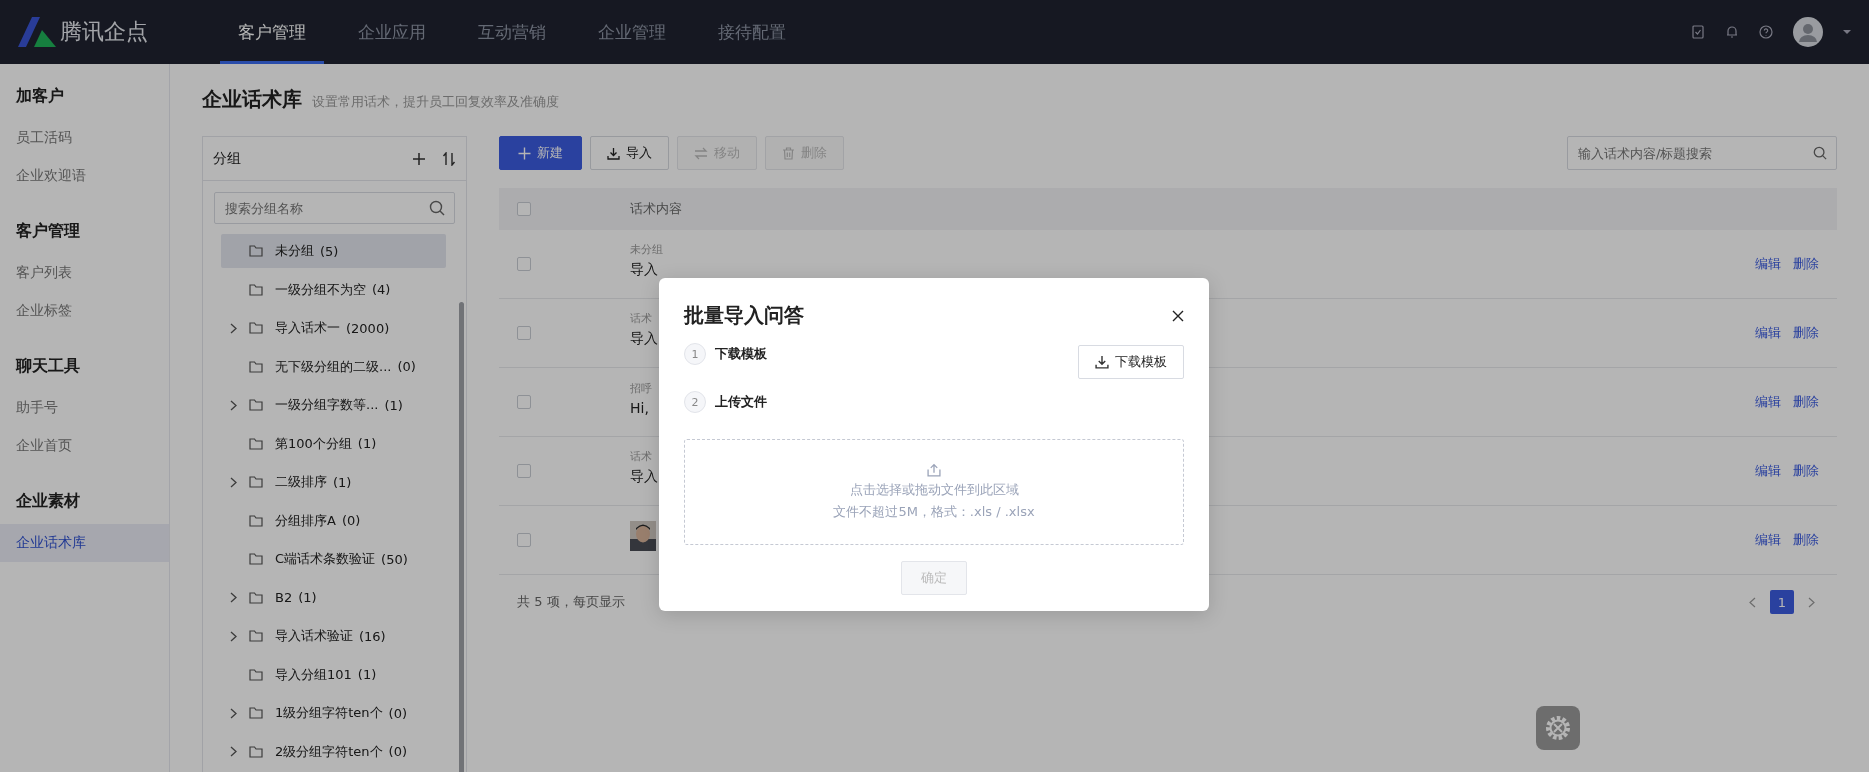 The width and height of the screenshot is (1869, 772). I want to click on group-name: 导入话术一, so click(307, 328).